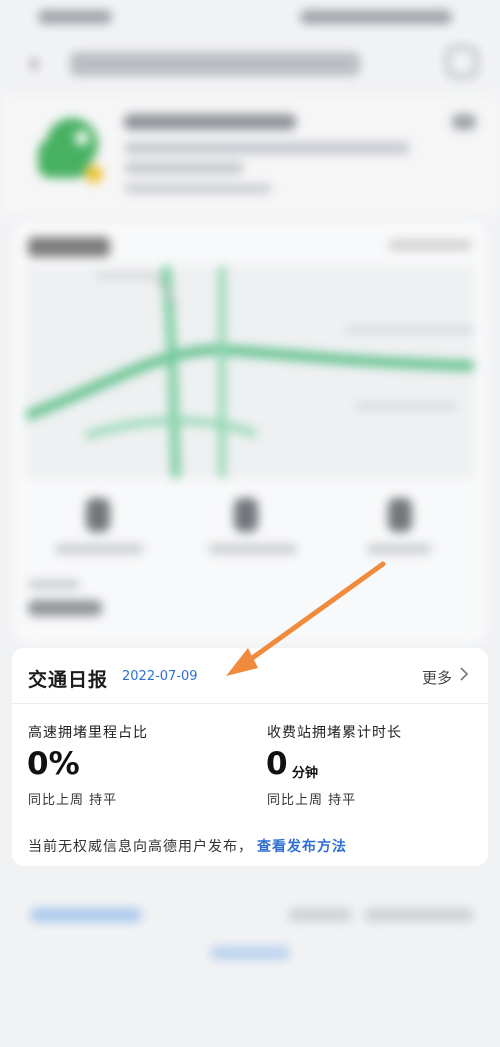  What do you see at coordinates (75, 17) in the screenshot?
I see `status-left` at bounding box center [75, 17].